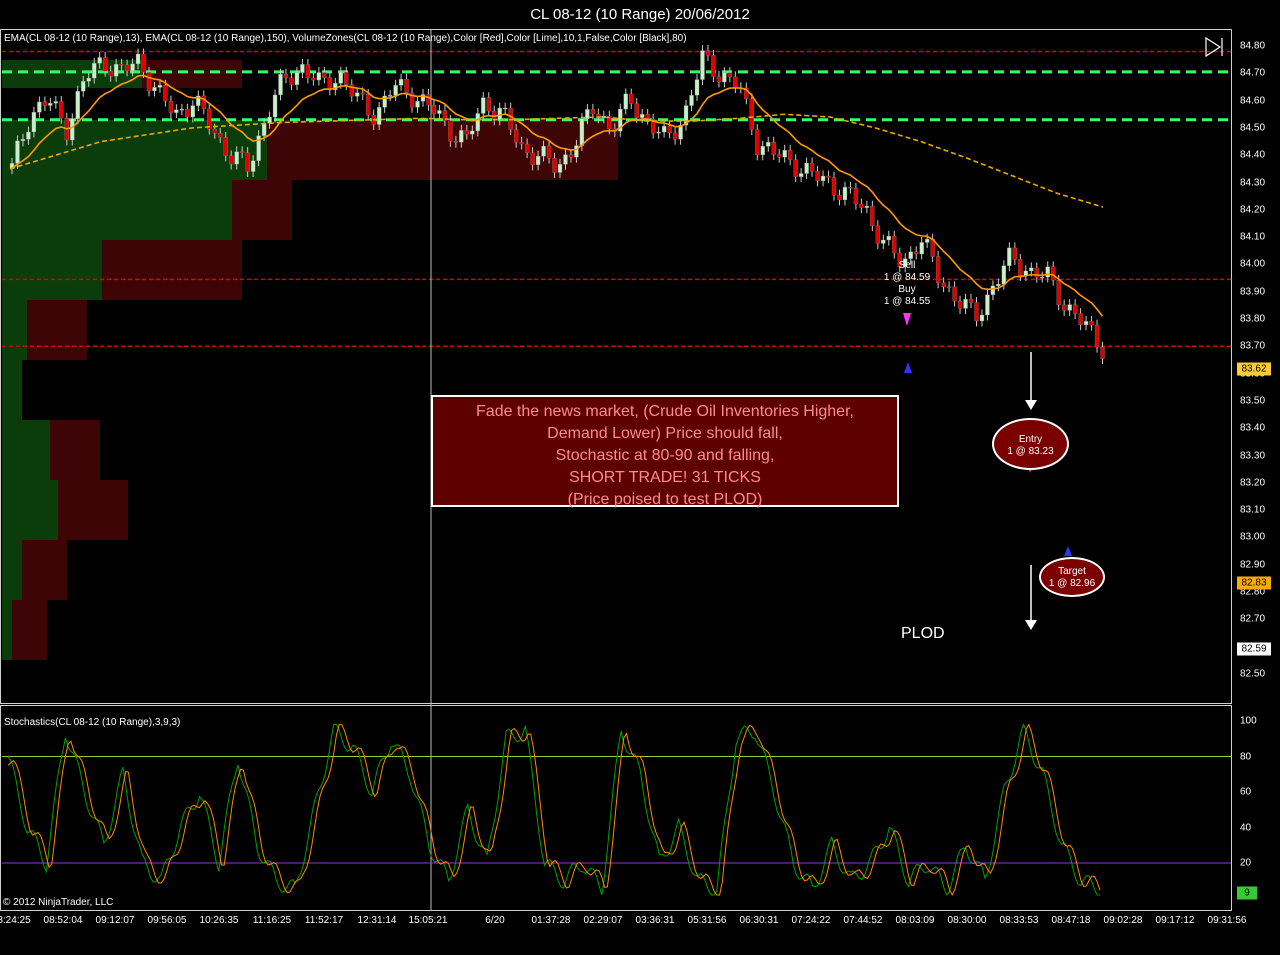 The image size is (1280, 955). Describe the element at coordinates (1253, 401) in the screenshot. I see `price-axis-tick: 83.50` at that location.